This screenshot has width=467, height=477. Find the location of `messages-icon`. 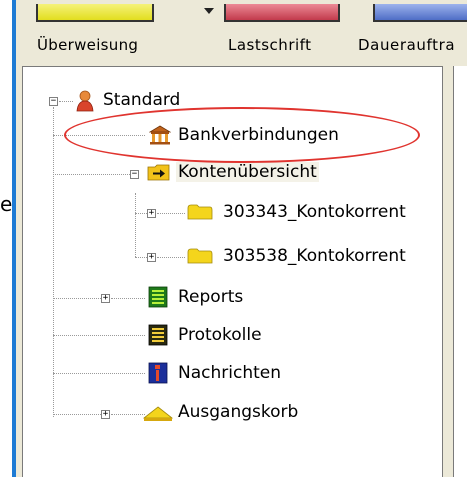

messages-icon is located at coordinates (157, 373).